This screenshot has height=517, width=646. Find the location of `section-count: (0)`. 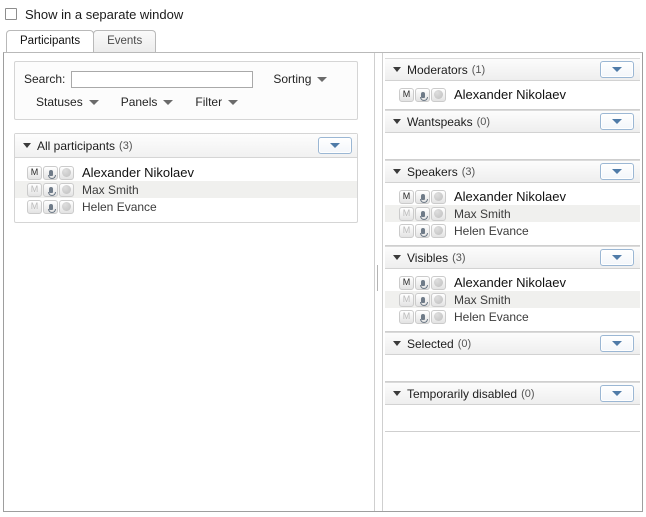

section-count: (0) is located at coordinates (464, 343).